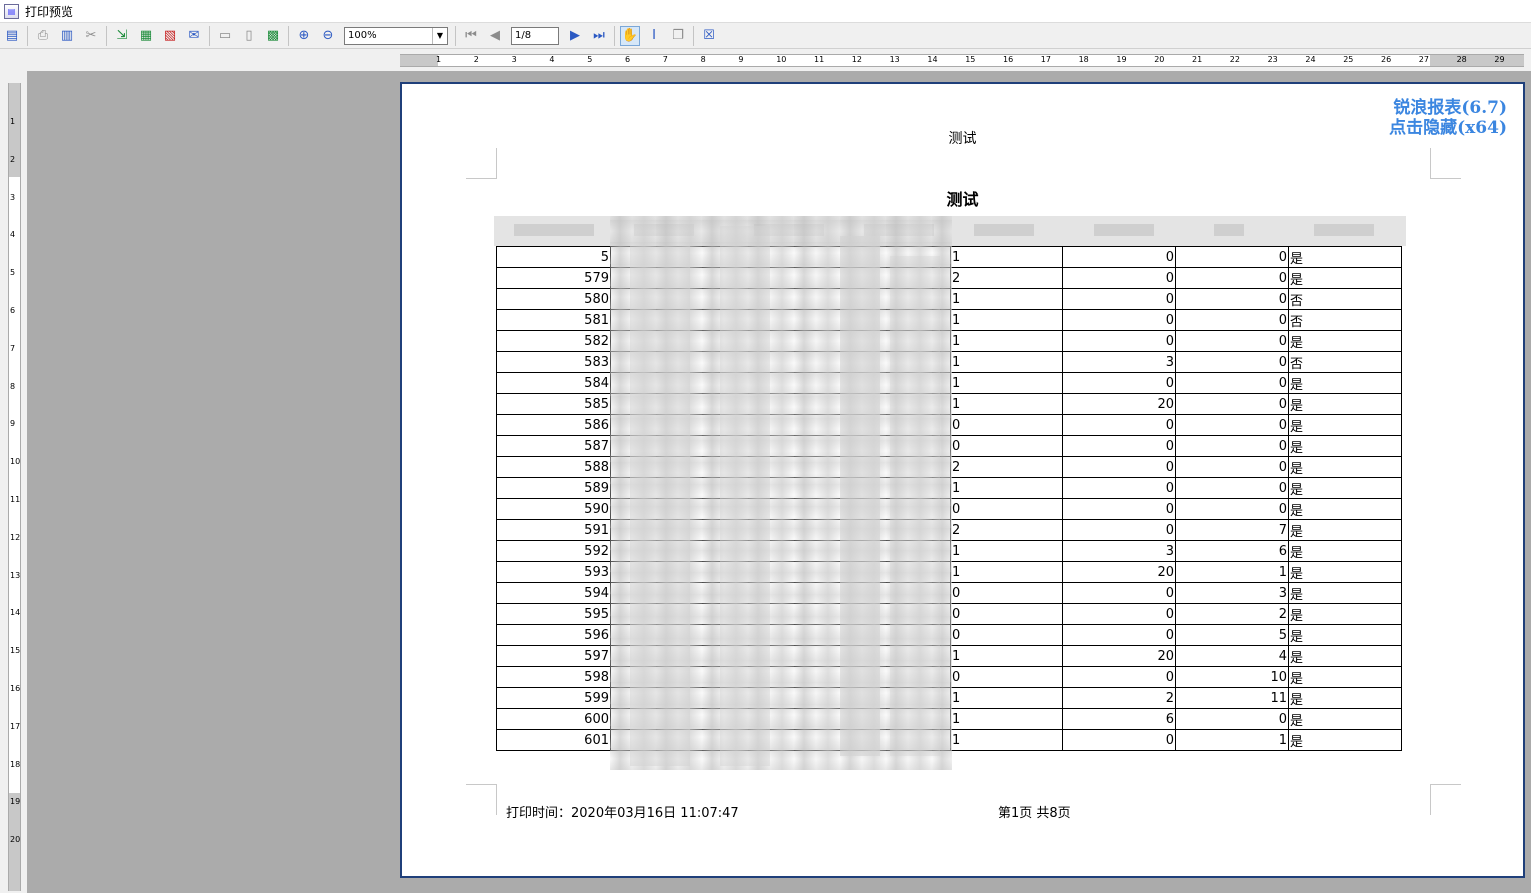  What do you see at coordinates (1008, 59) in the screenshot?
I see `ruler-number: 16` at bounding box center [1008, 59].